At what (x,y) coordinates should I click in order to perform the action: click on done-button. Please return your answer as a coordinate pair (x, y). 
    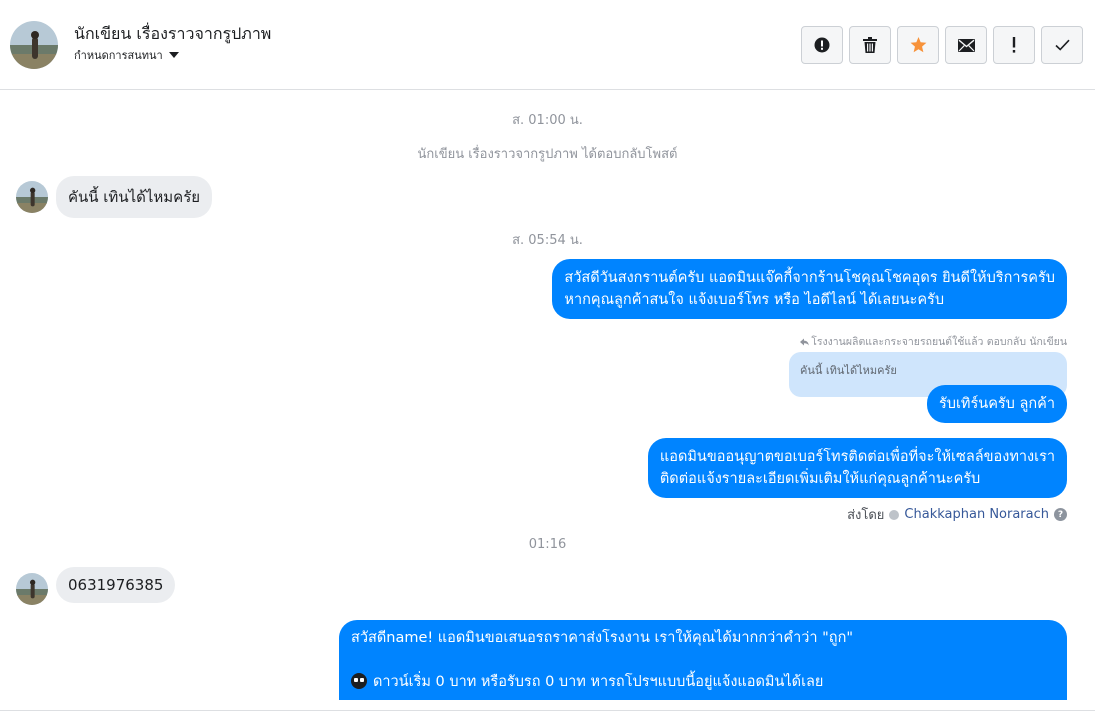
    Looking at the image, I should click on (1062, 45).